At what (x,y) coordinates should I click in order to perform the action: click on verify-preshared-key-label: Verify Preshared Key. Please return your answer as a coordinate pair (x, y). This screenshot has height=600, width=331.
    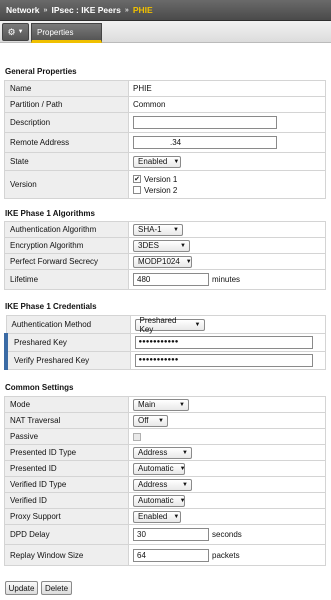
    Looking at the image, I should click on (67, 360).